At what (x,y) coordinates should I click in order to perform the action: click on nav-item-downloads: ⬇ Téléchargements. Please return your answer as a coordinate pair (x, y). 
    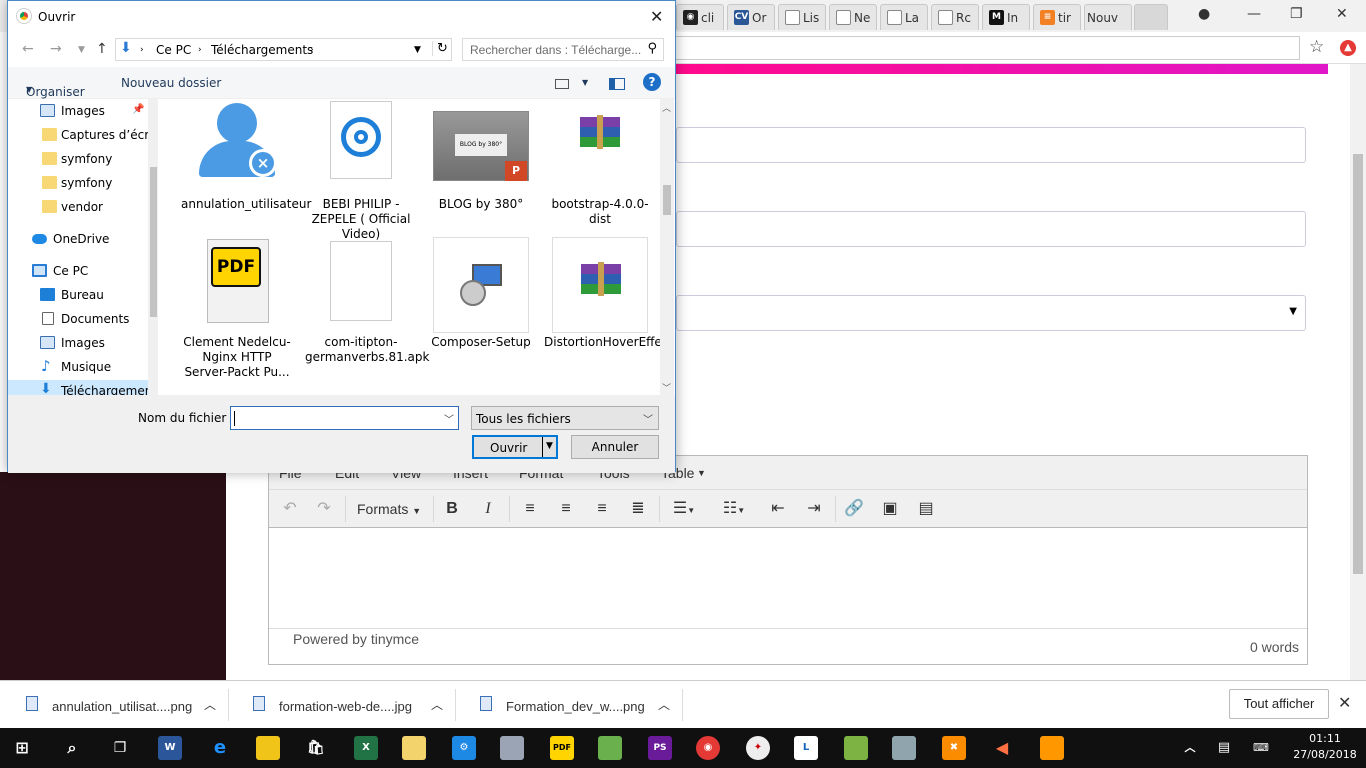
    Looking at the image, I should click on (83, 387).